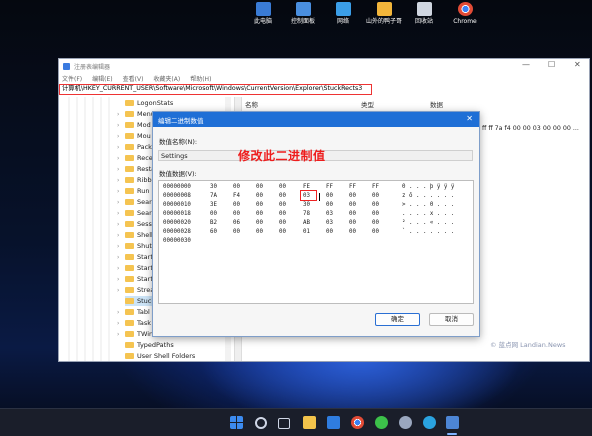  What do you see at coordinates (526, 64) in the screenshot?
I see `minimize-icon: —` at bounding box center [526, 64].